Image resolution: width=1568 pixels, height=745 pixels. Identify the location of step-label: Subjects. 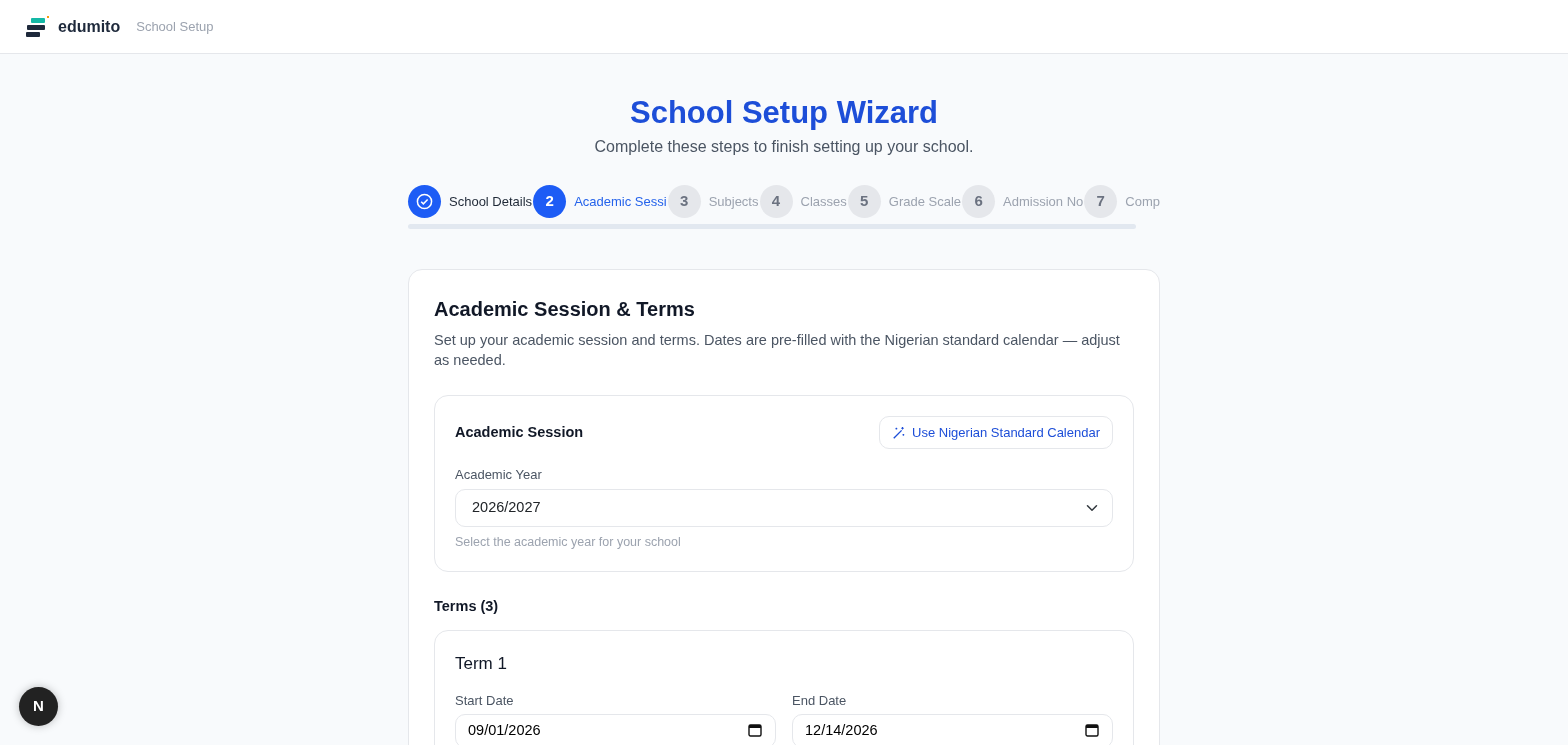
(733, 201).